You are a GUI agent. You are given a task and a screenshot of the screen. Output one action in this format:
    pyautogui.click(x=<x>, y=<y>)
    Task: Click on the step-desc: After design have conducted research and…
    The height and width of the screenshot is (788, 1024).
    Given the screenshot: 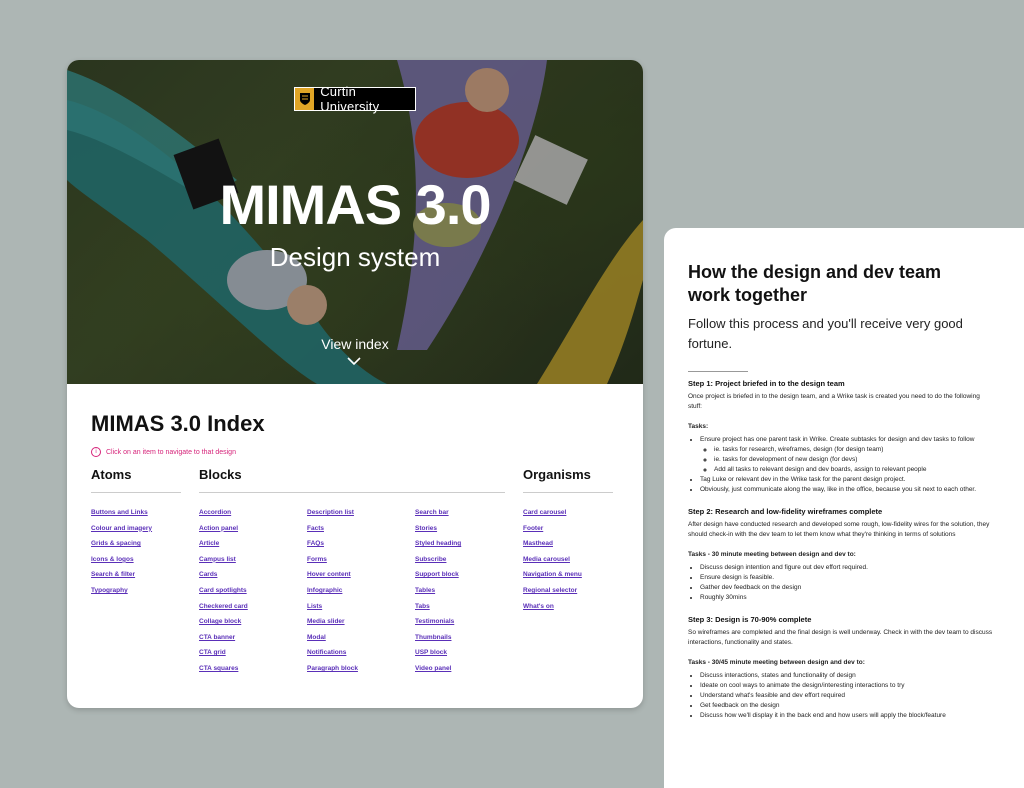 What is the action you would take?
    pyautogui.click(x=839, y=529)
    